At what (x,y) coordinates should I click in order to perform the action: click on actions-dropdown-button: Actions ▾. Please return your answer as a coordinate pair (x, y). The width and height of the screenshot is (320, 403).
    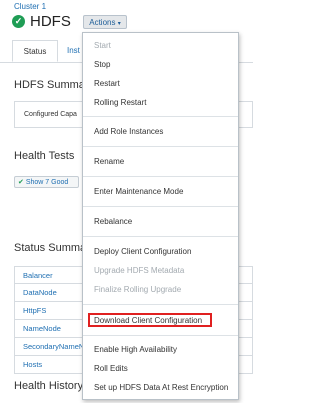
    Looking at the image, I should click on (105, 22).